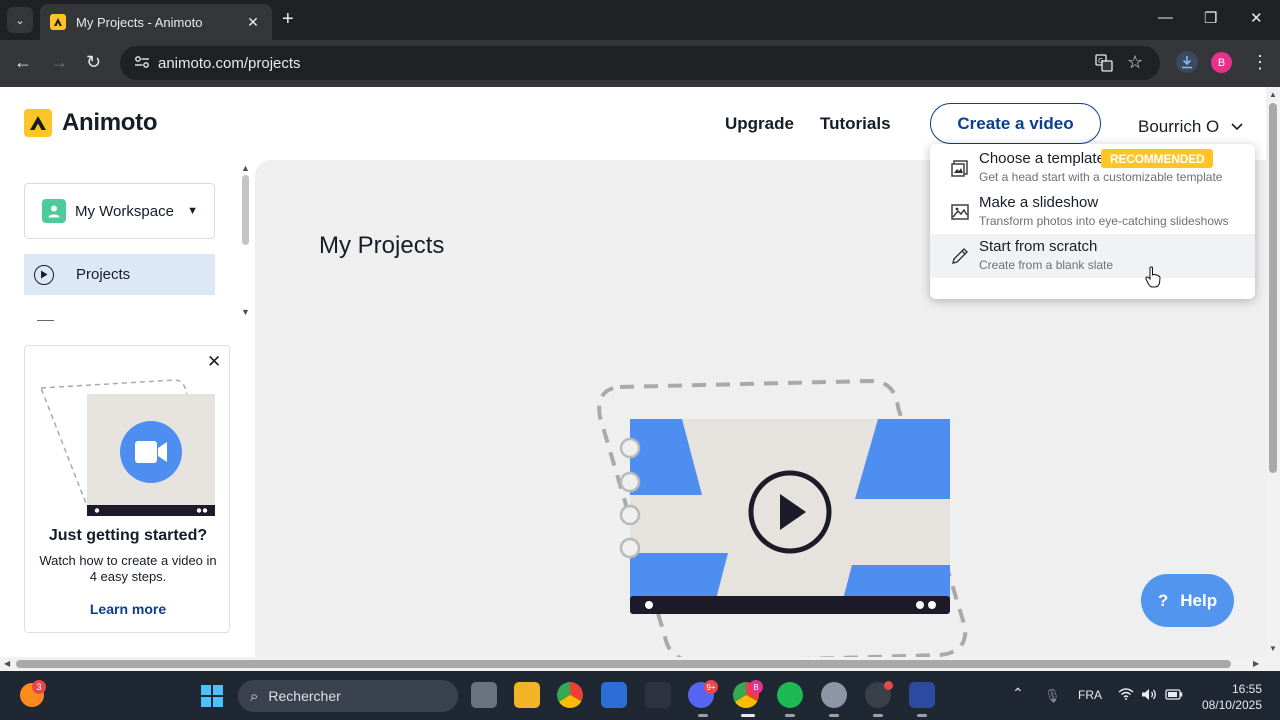  Describe the element at coordinates (288, 19) in the screenshot. I see `new-tab-button: +` at that location.